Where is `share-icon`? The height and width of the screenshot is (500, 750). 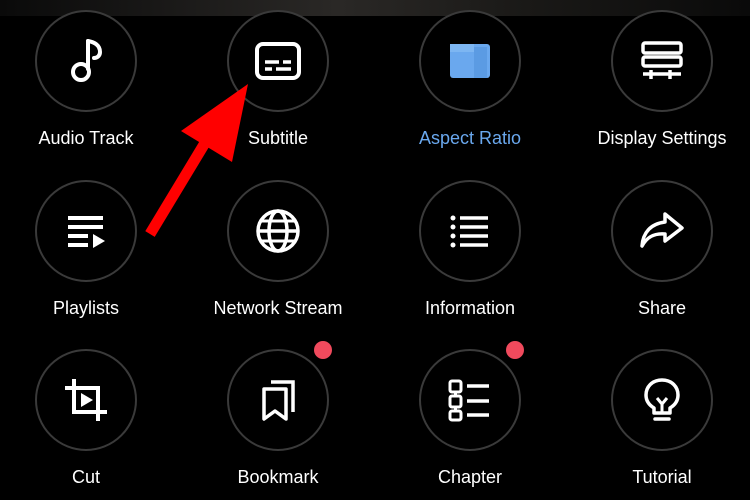 share-icon is located at coordinates (662, 230).